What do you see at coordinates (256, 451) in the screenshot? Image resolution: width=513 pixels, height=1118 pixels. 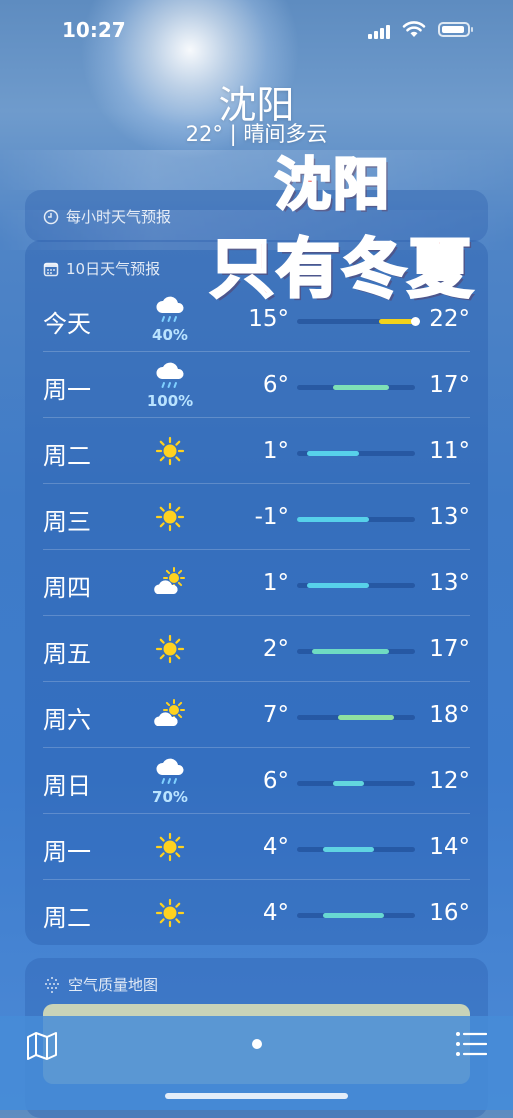 I see `forecast-row: 周二 1° 11°` at bounding box center [256, 451].